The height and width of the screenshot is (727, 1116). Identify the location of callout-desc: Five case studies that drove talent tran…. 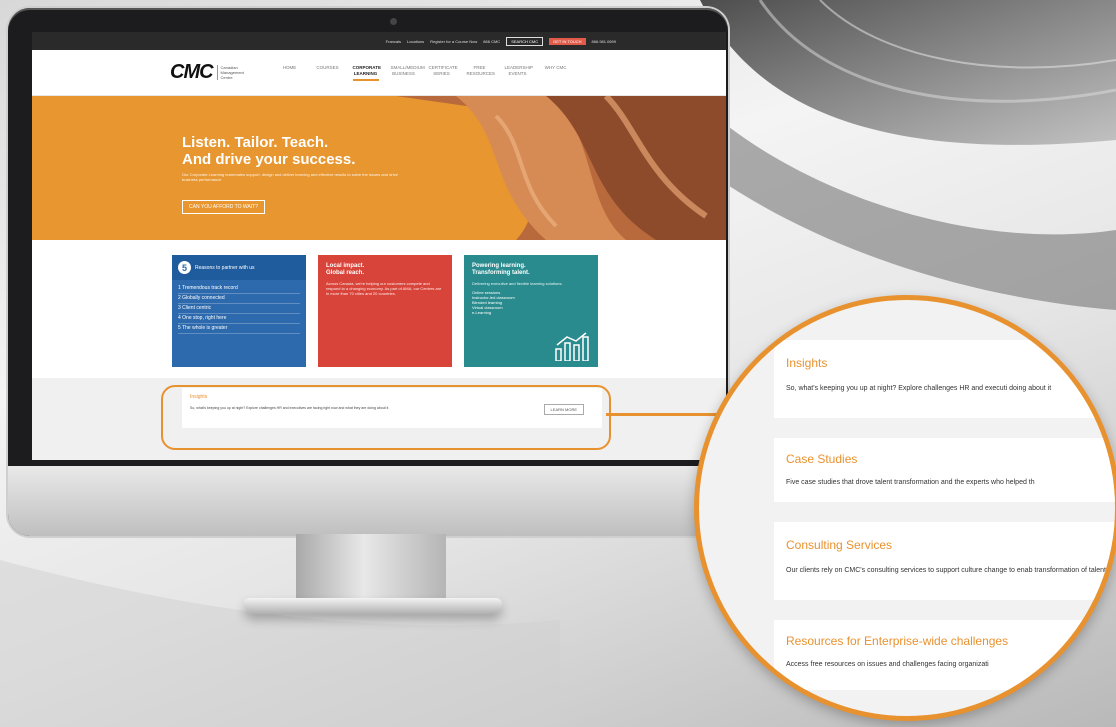
(910, 482).